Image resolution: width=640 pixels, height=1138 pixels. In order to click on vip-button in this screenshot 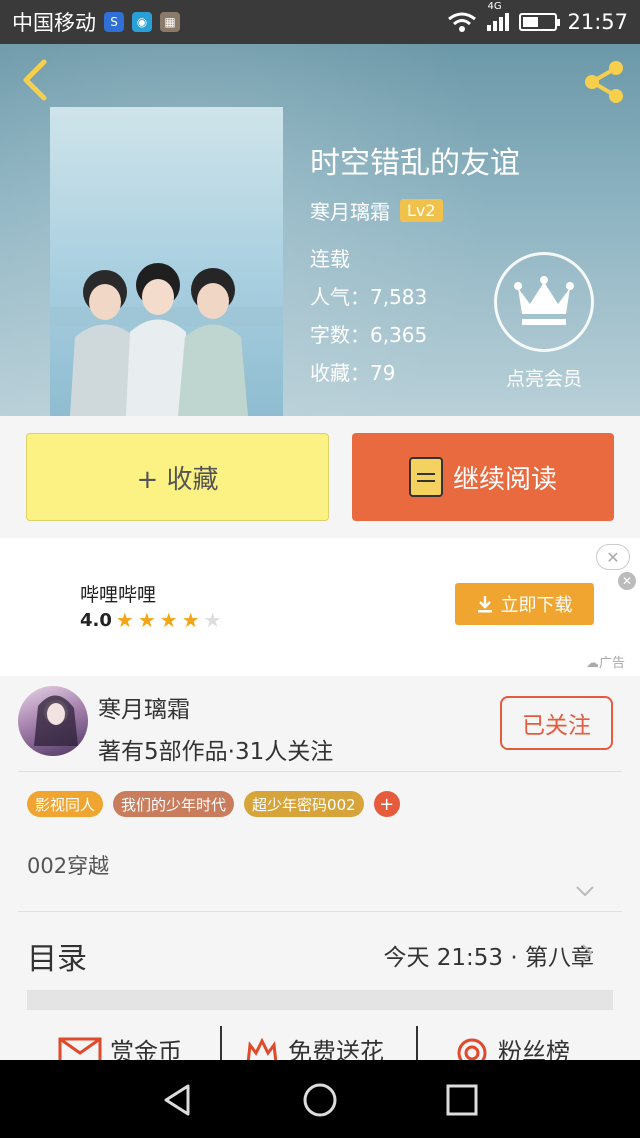, I will do `click(544, 302)`.